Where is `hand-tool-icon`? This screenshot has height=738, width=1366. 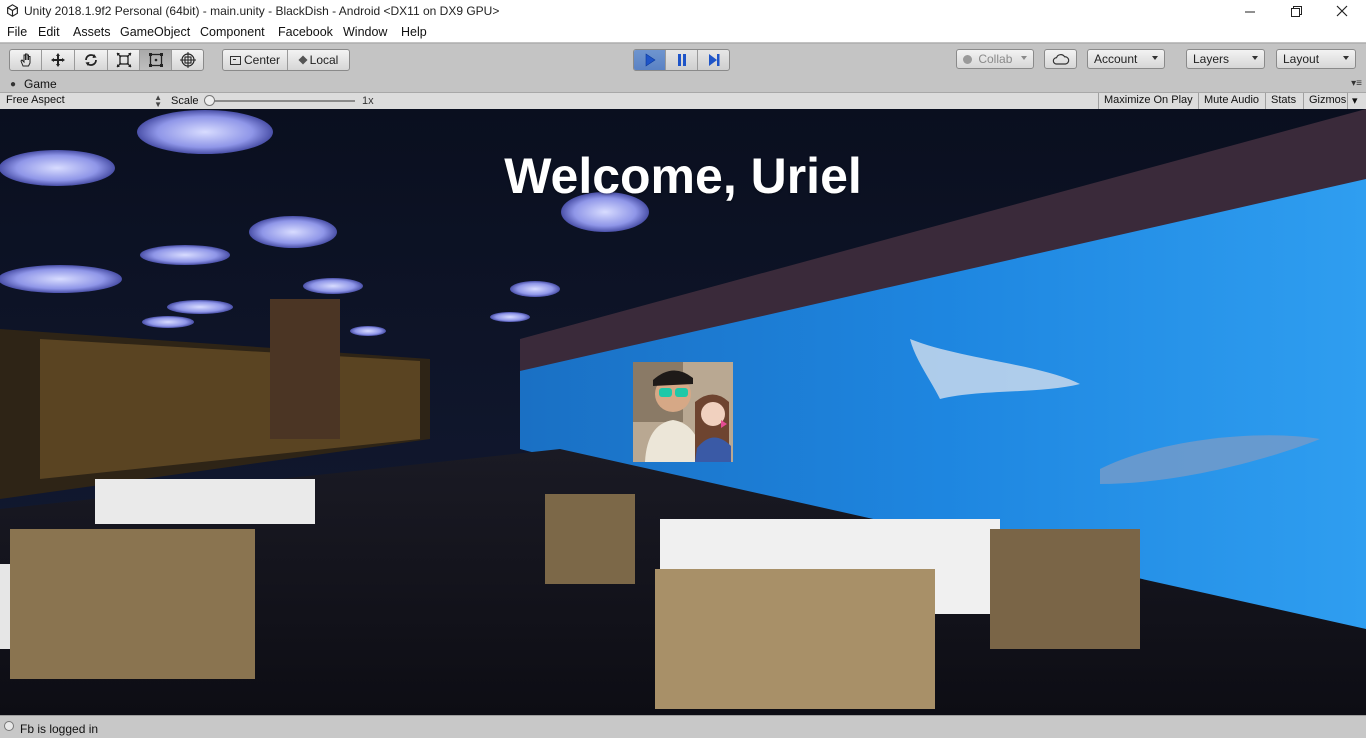 hand-tool-icon is located at coordinates (26, 60).